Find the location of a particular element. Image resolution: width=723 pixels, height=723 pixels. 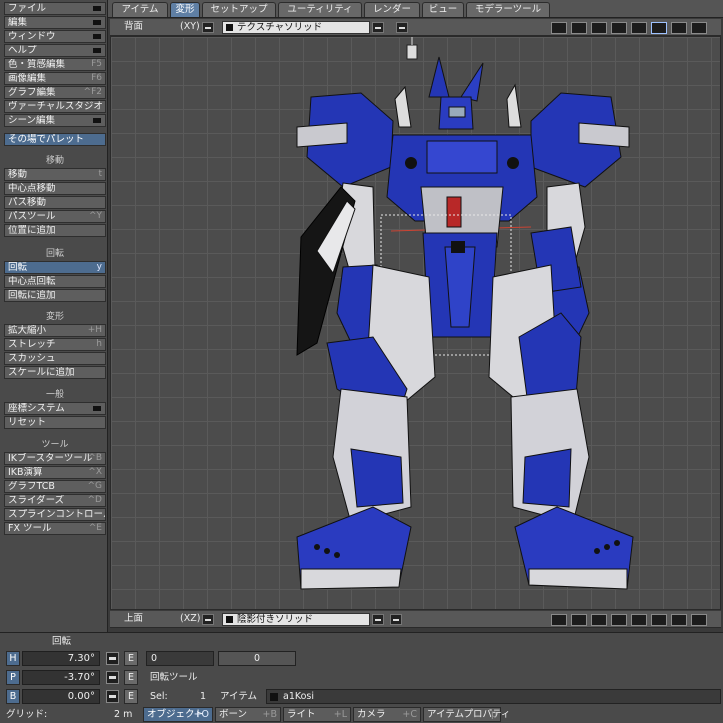

grid-value: 2 m is located at coordinates (123, 714).